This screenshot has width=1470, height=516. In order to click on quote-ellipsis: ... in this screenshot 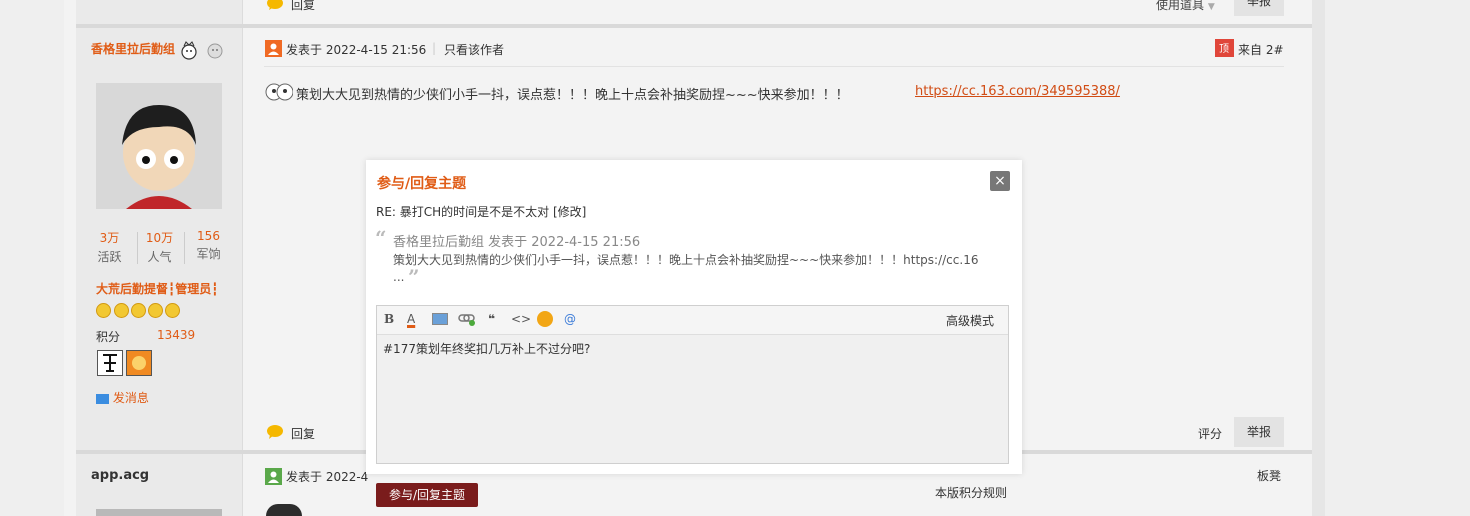, I will do `click(399, 277)`.